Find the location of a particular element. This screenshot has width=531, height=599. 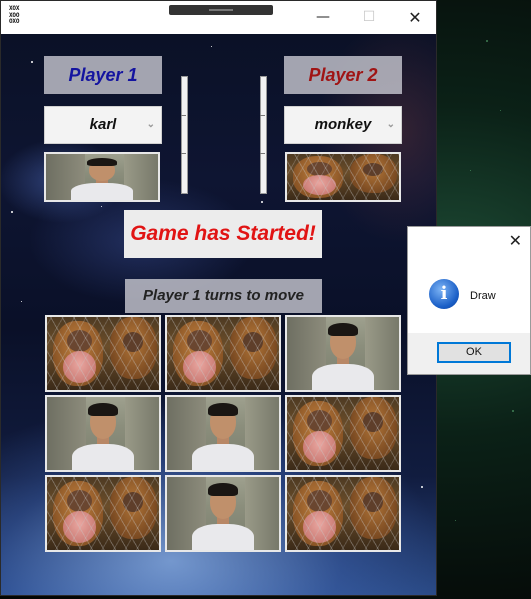

game-status-headline: Game has Started! is located at coordinates (223, 234).